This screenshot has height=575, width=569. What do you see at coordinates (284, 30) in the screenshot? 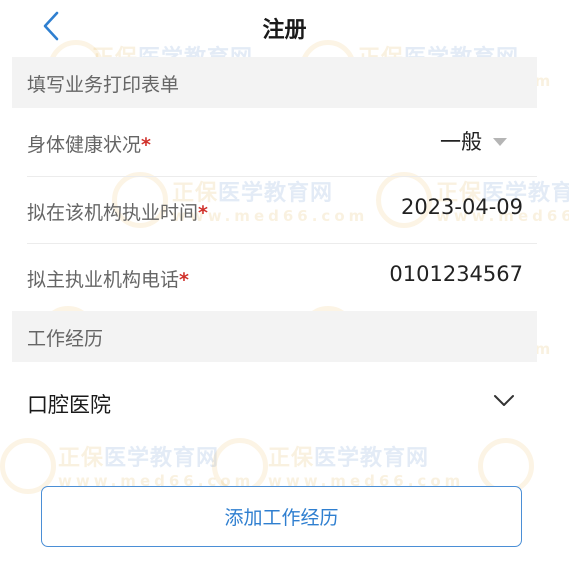
I see `page-title: 注册` at bounding box center [284, 30].